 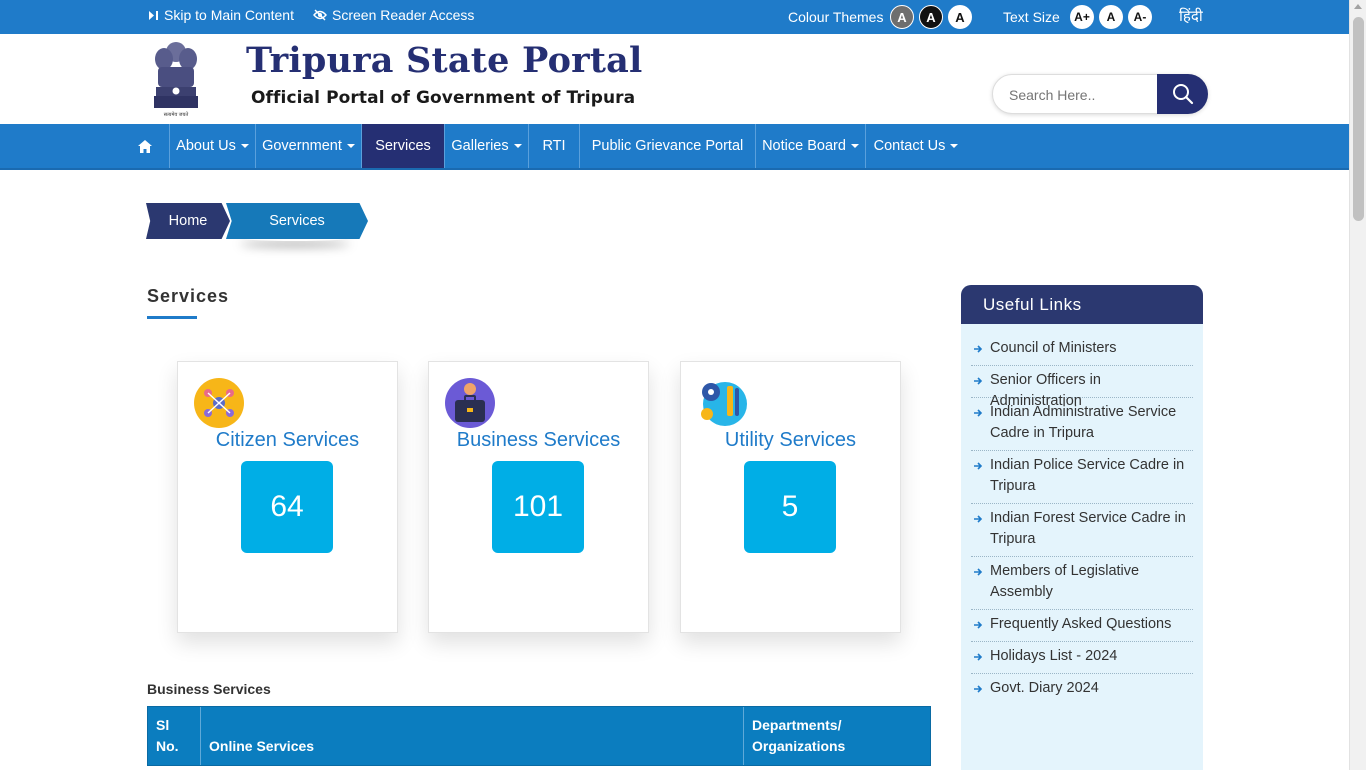 I want to click on nav-contact-us: Contact Us, so click(x=916, y=146).